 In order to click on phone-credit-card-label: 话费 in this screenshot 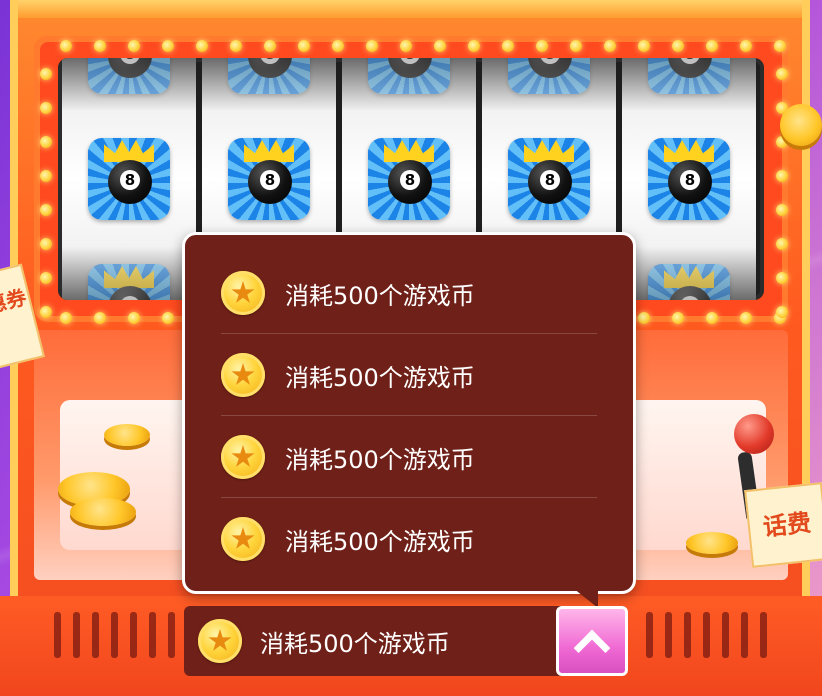, I will do `click(787, 525)`.